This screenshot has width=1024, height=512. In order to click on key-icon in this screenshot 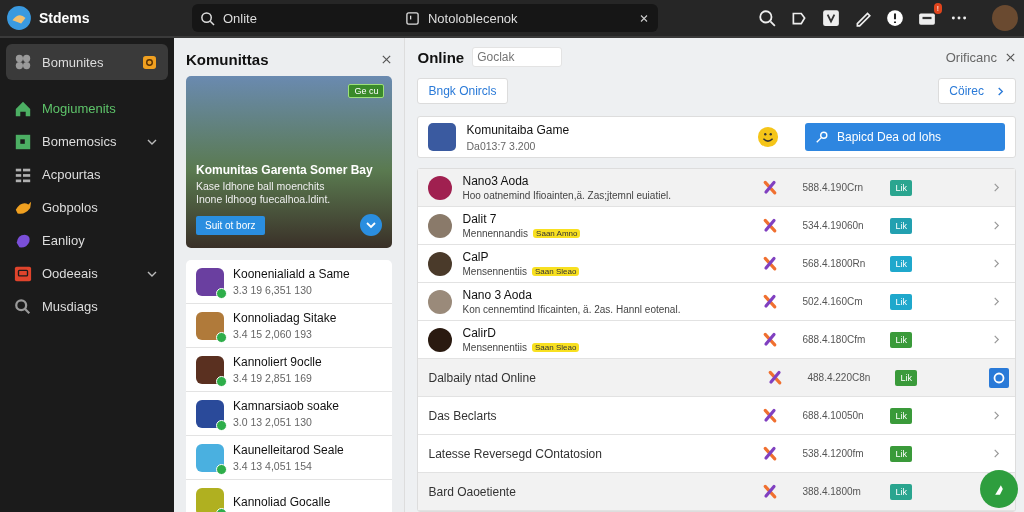, I will do `click(822, 137)`.